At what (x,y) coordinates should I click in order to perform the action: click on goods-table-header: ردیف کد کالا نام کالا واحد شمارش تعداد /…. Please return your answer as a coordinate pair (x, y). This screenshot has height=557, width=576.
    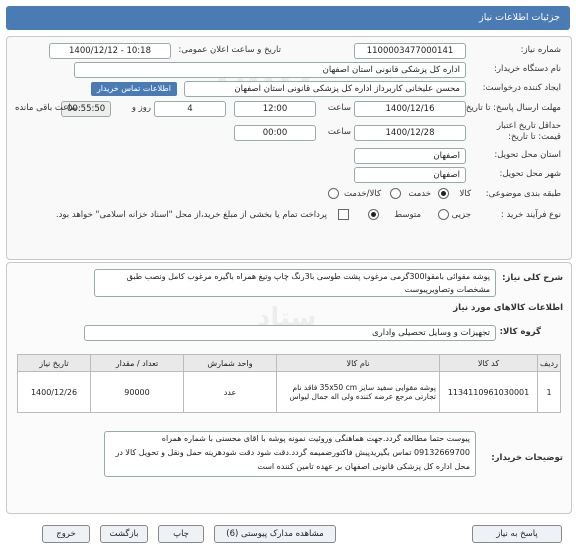
    Looking at the image, I should click on (289, 363).